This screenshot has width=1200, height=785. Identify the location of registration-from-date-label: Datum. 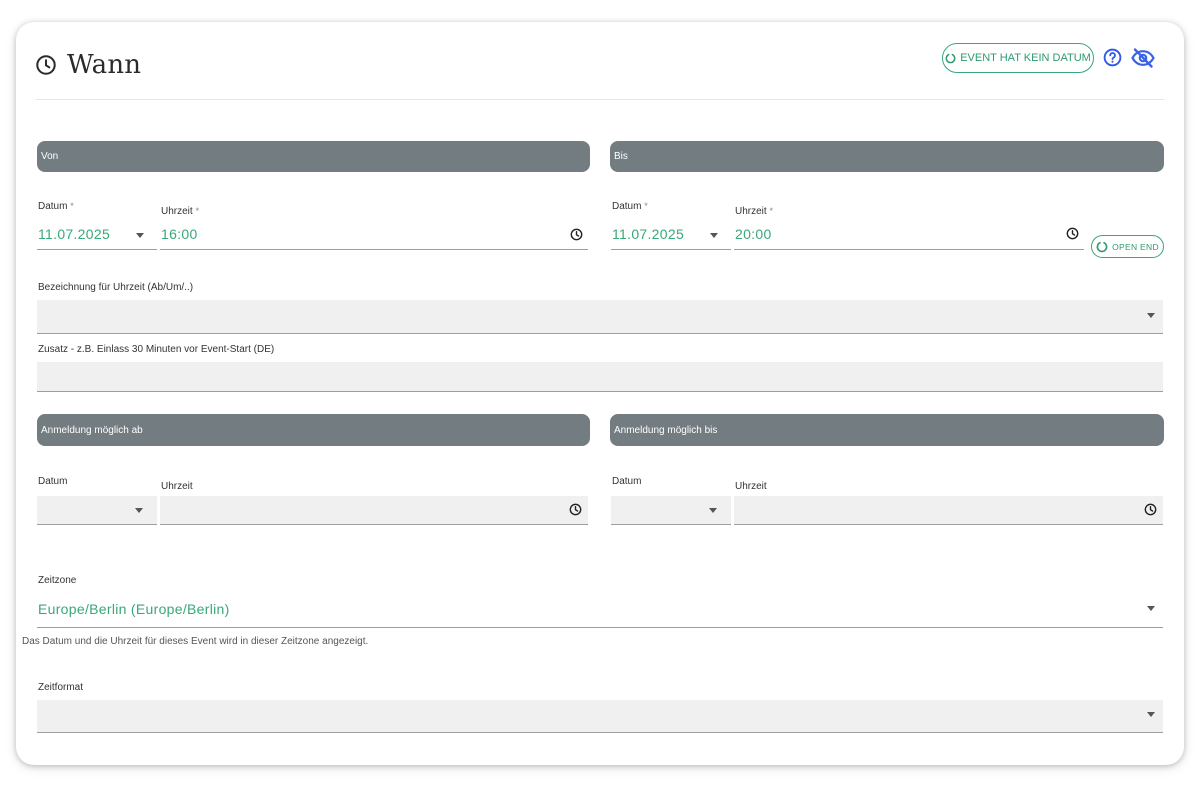
(53, 481).